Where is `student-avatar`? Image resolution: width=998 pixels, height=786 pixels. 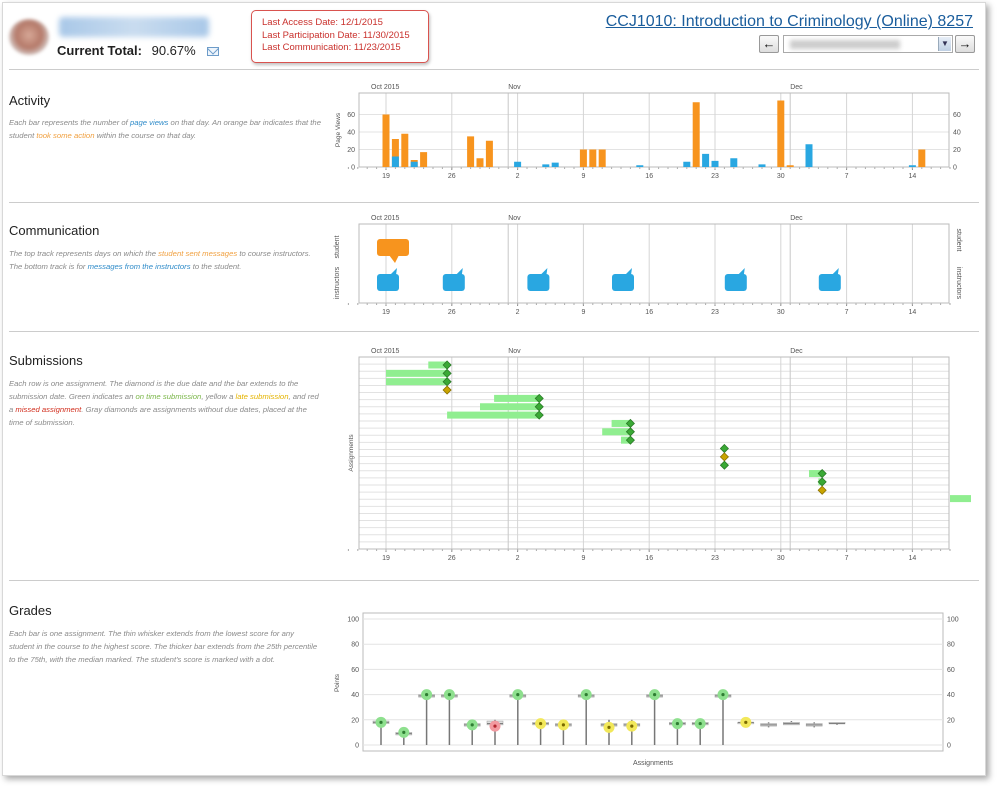 student-avatar is located at coordinates (29, 37).